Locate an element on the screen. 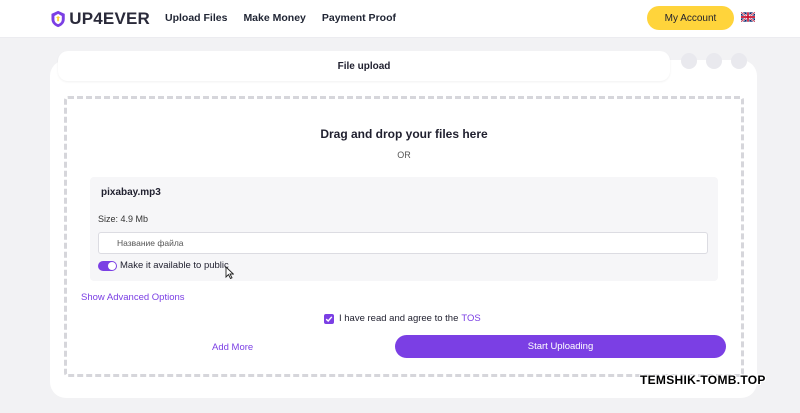  tos-row: I have read and agree to the TOS is located at coordinates (402, 318).